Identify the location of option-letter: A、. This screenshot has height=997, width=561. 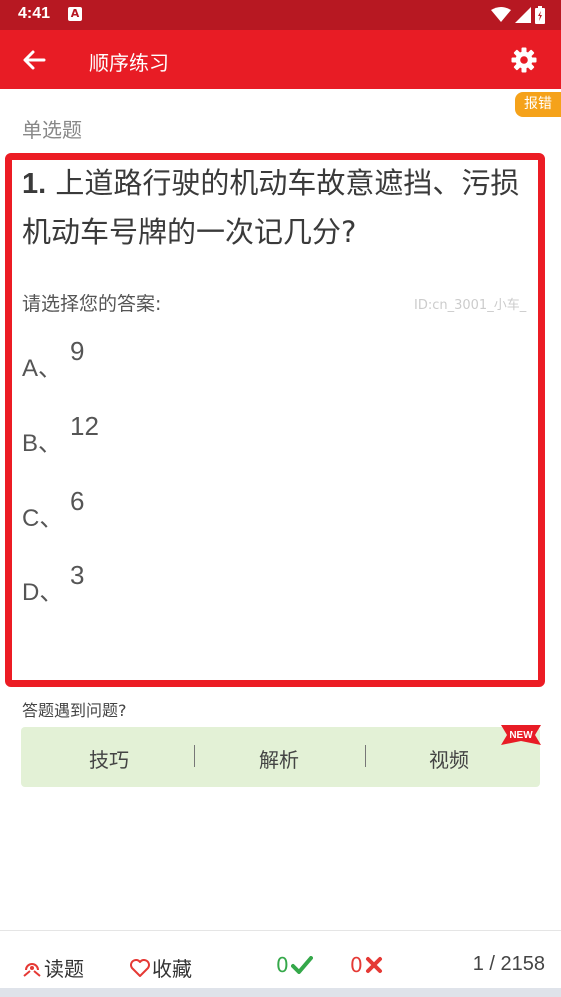
(42, 368).